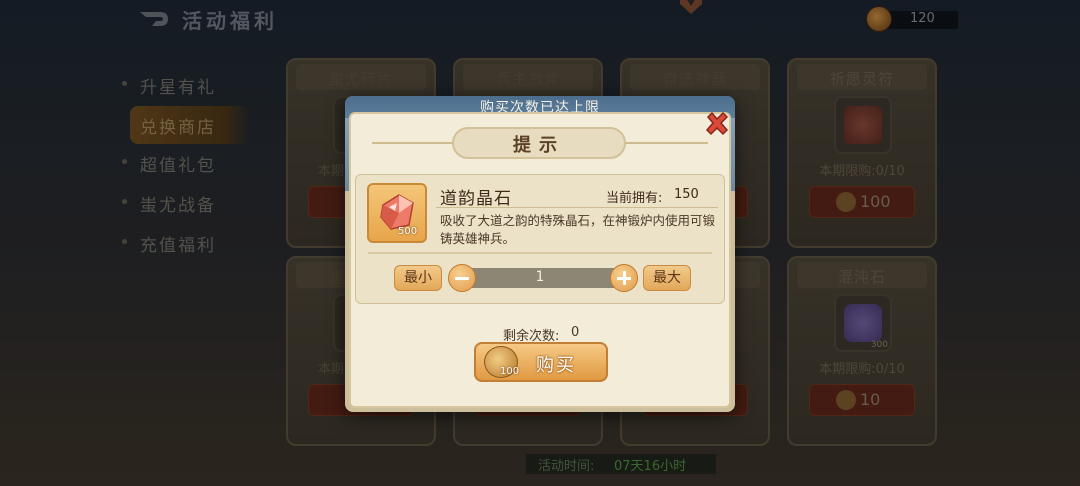  Describe the element at coordinates (462, 278) in the screenshot. I see `minus-icon` at that location.